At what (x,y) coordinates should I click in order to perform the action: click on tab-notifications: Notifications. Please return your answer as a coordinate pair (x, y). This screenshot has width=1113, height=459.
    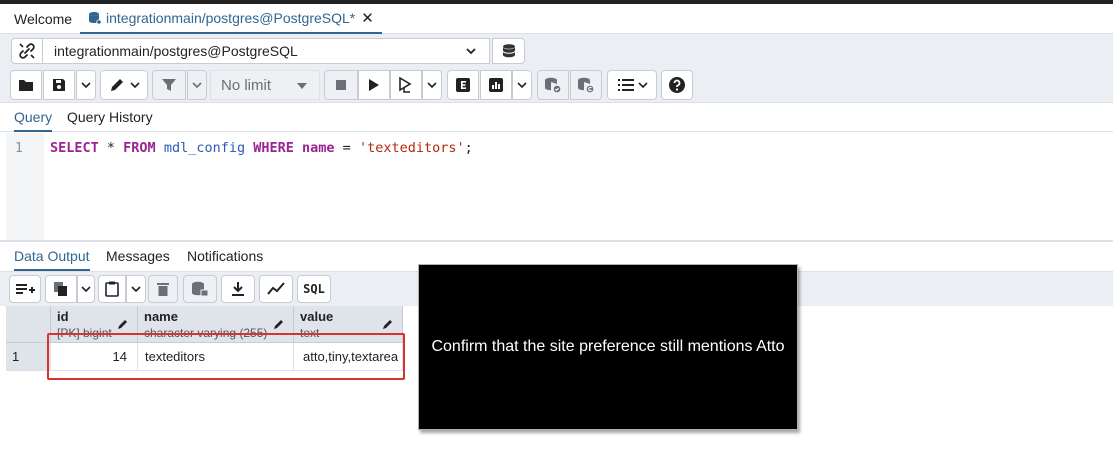
    Looking at the image, I should click on (225, 256).